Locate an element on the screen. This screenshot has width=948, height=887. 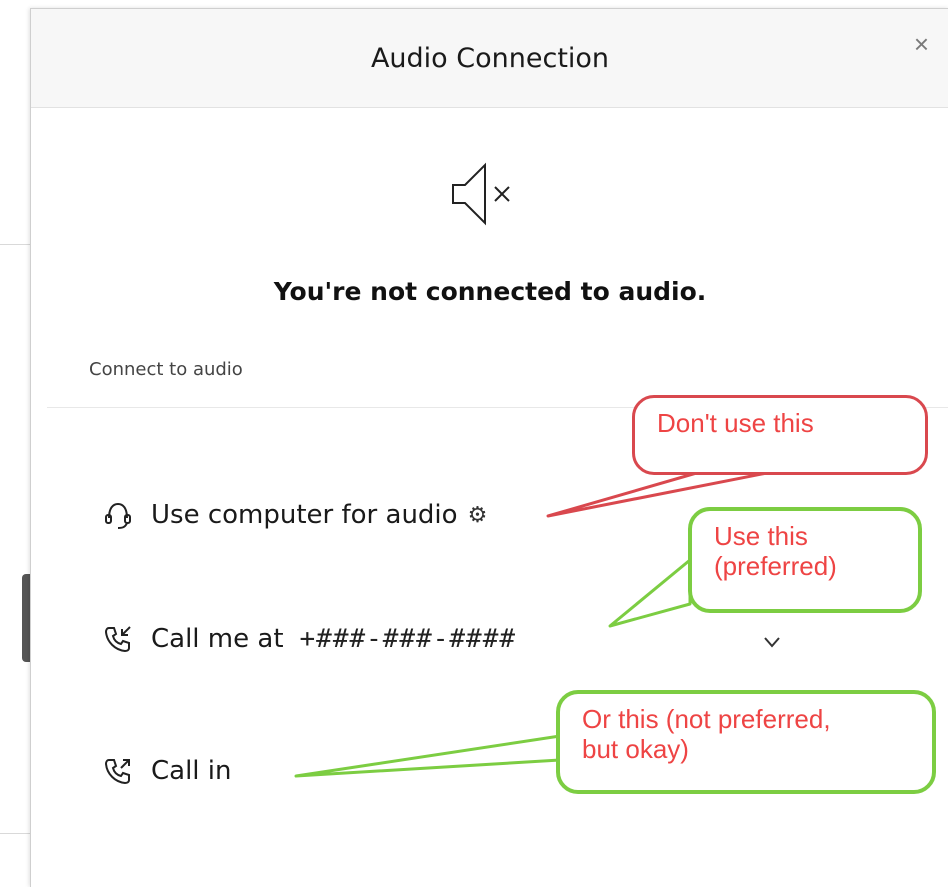
annotation-use-this: Use this (preferred) is located at coordinates (805, 560).